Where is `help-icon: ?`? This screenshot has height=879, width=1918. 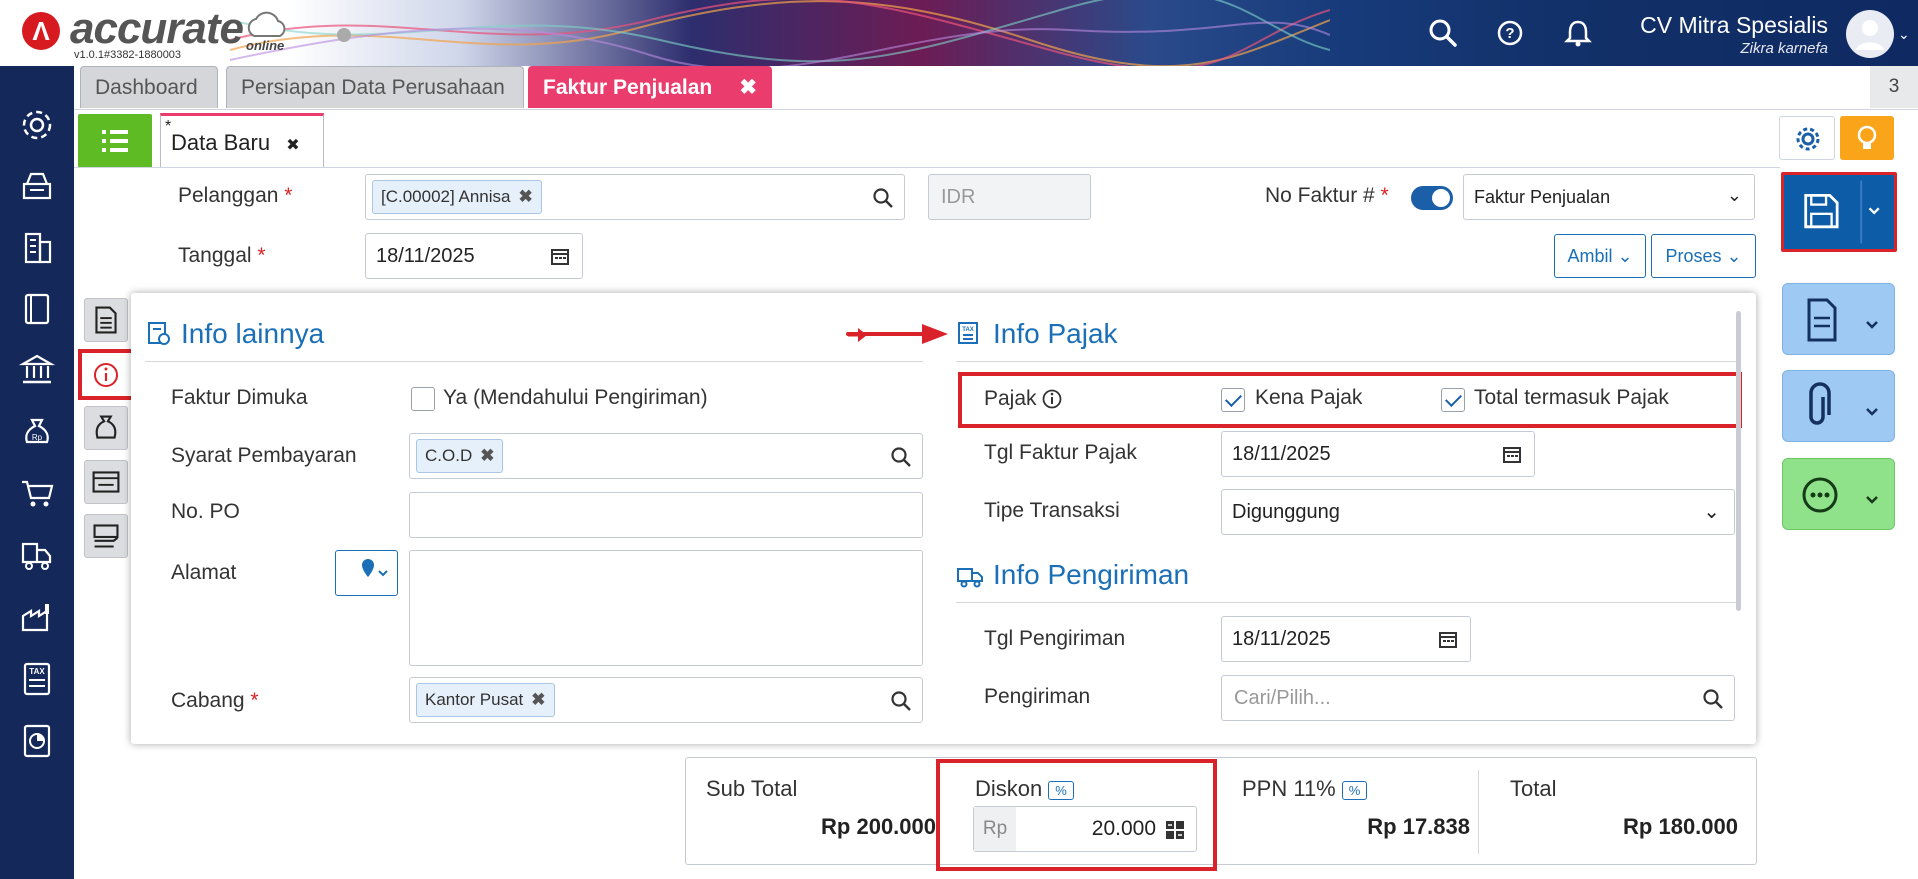 help-icon: ? is located at coordinates (1510, 33).